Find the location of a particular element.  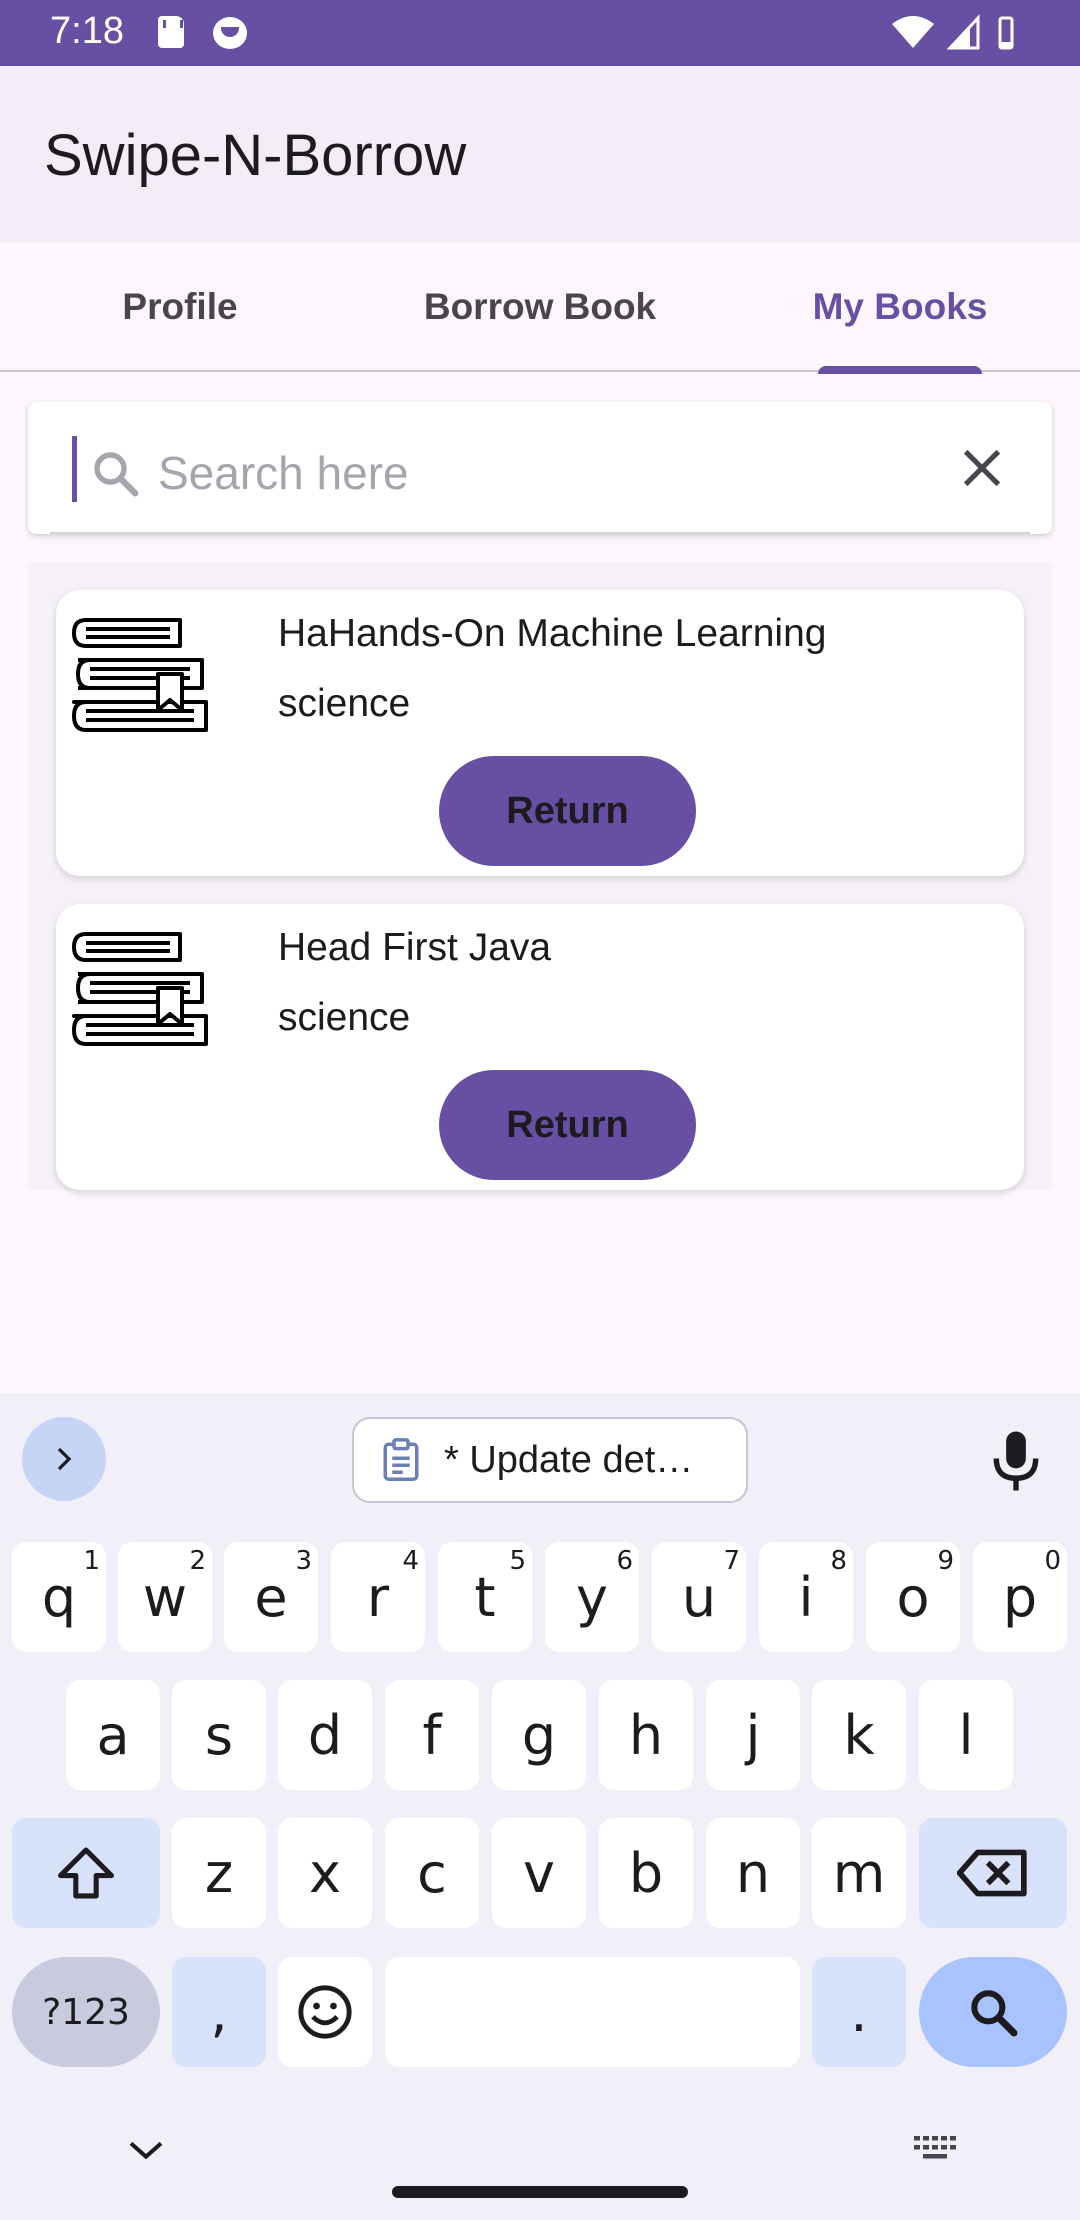

status-time: 7:18 is located at coordinates (87, 31).